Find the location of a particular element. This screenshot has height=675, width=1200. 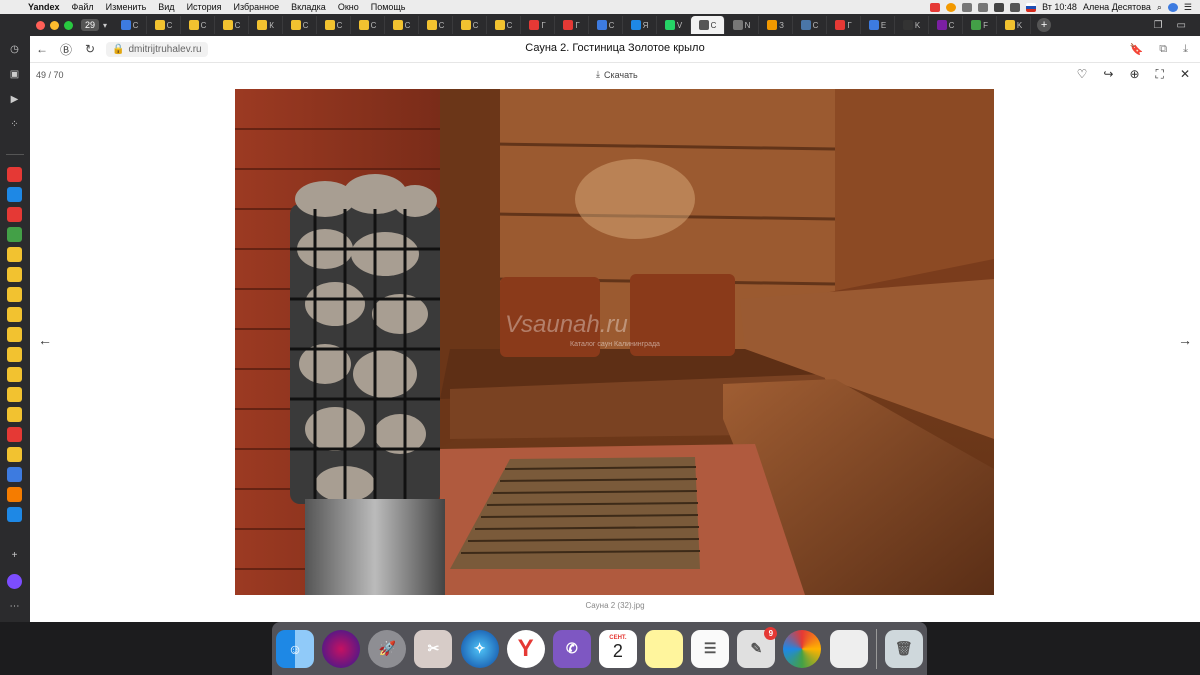

window-menu-icon: ▭ is located at coordinates (1181, 25).